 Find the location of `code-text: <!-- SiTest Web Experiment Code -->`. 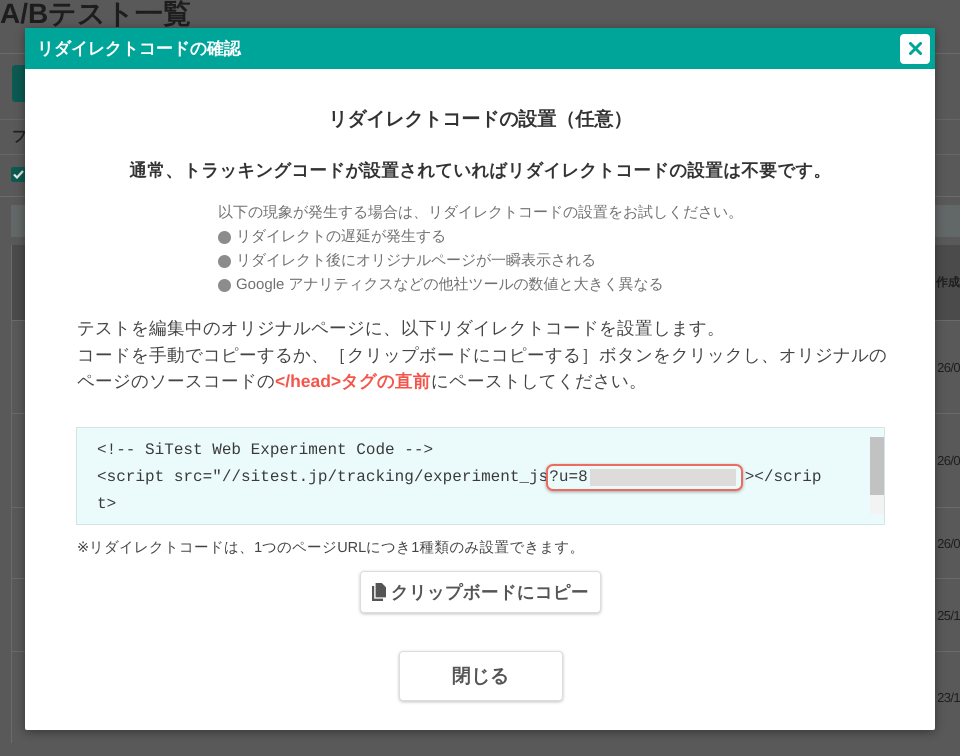

code-text: <!-- SiTest Web Experiment Code --> is located at coordinates (265, 450).